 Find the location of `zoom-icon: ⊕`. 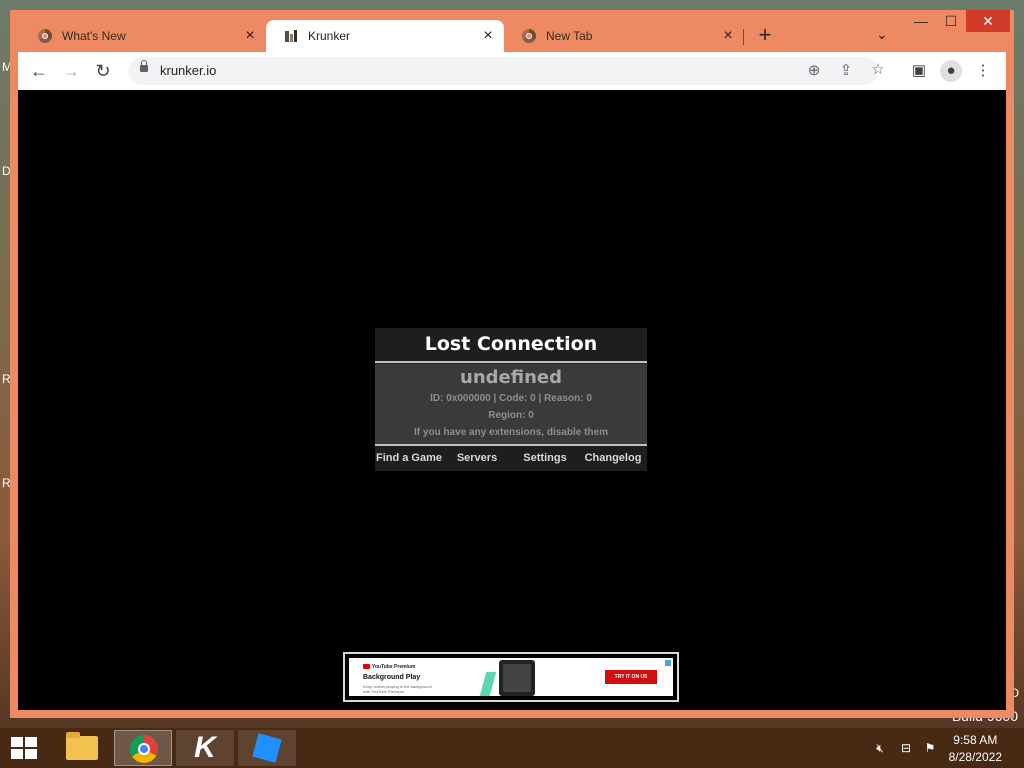

zoom-icon: ⊕ is located at coordinates (814, 71).